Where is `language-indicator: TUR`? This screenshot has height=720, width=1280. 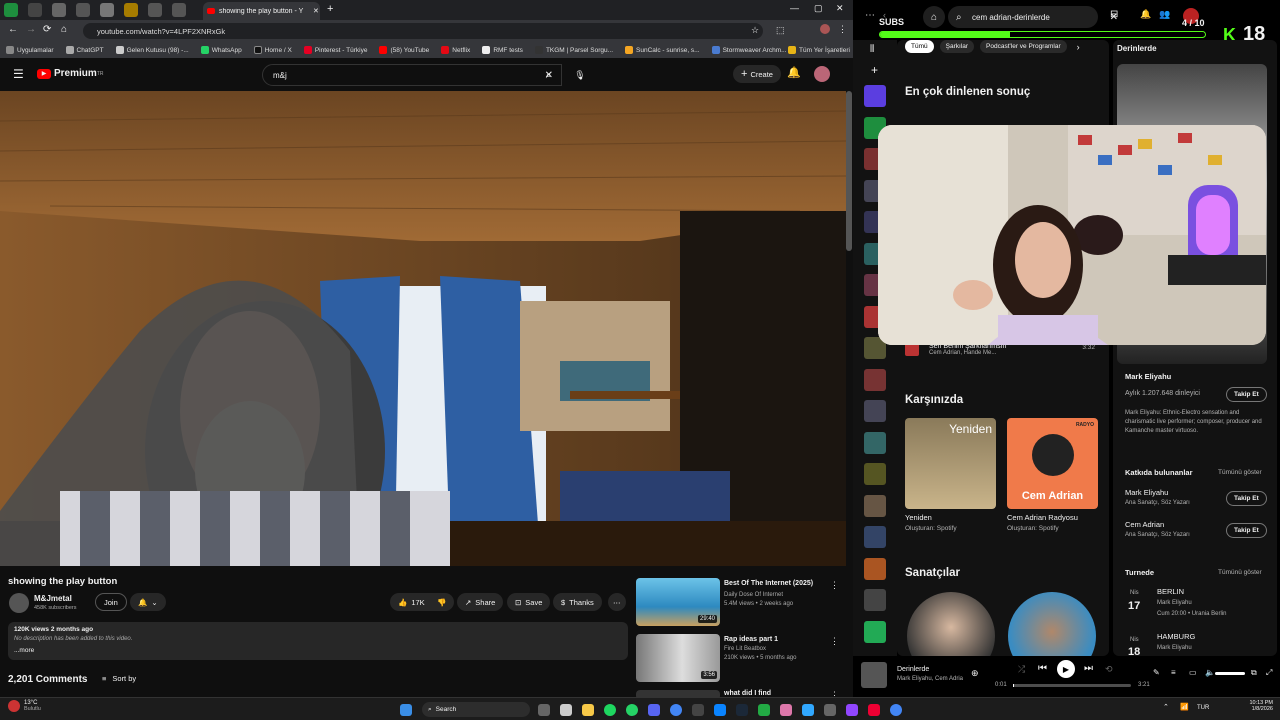 language-indicator: TUR is located at coordinates (1203, 708).